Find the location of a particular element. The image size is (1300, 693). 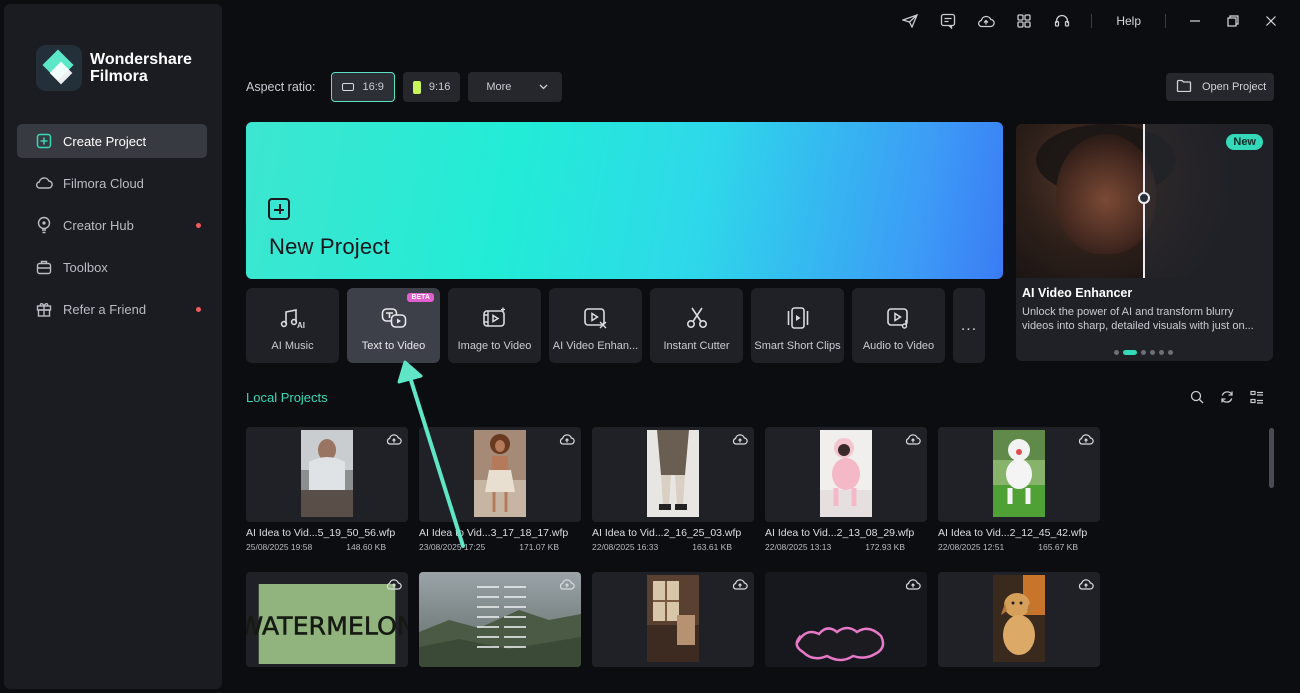

tool-instant-cutter: Instant Cutter is located at coordinates (696, 325).